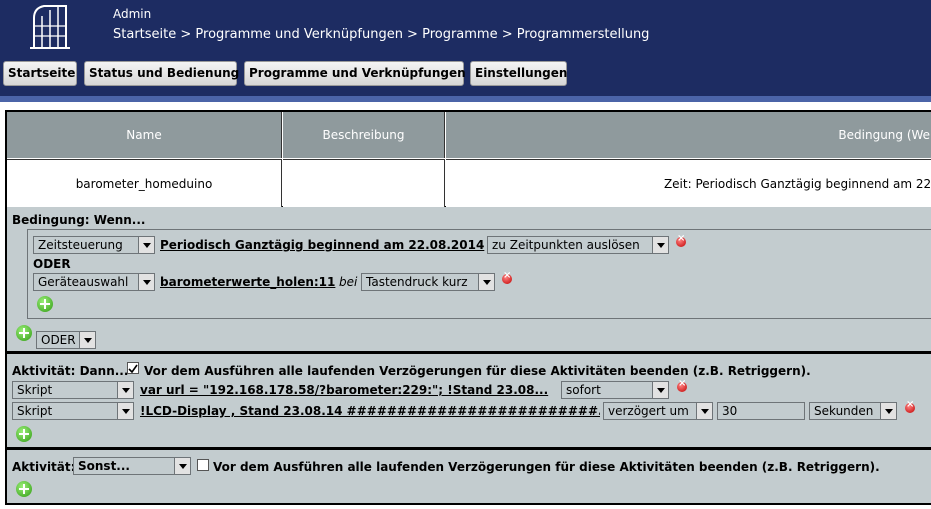 This screenshot has width=931, height=509. I want to click on header-bedingung: Bedingung (Wer, so click(688, 135).